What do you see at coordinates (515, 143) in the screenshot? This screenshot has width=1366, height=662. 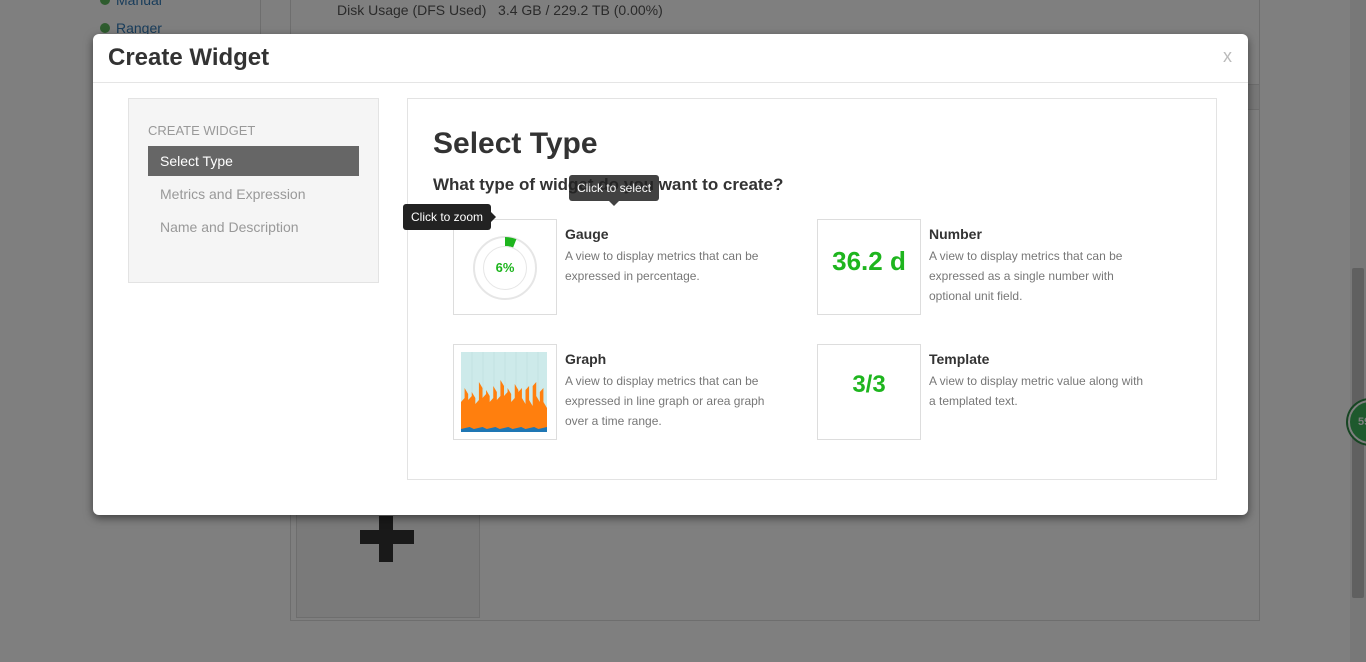 I see `content-title: Select Type` at bounding box center [515, 143].